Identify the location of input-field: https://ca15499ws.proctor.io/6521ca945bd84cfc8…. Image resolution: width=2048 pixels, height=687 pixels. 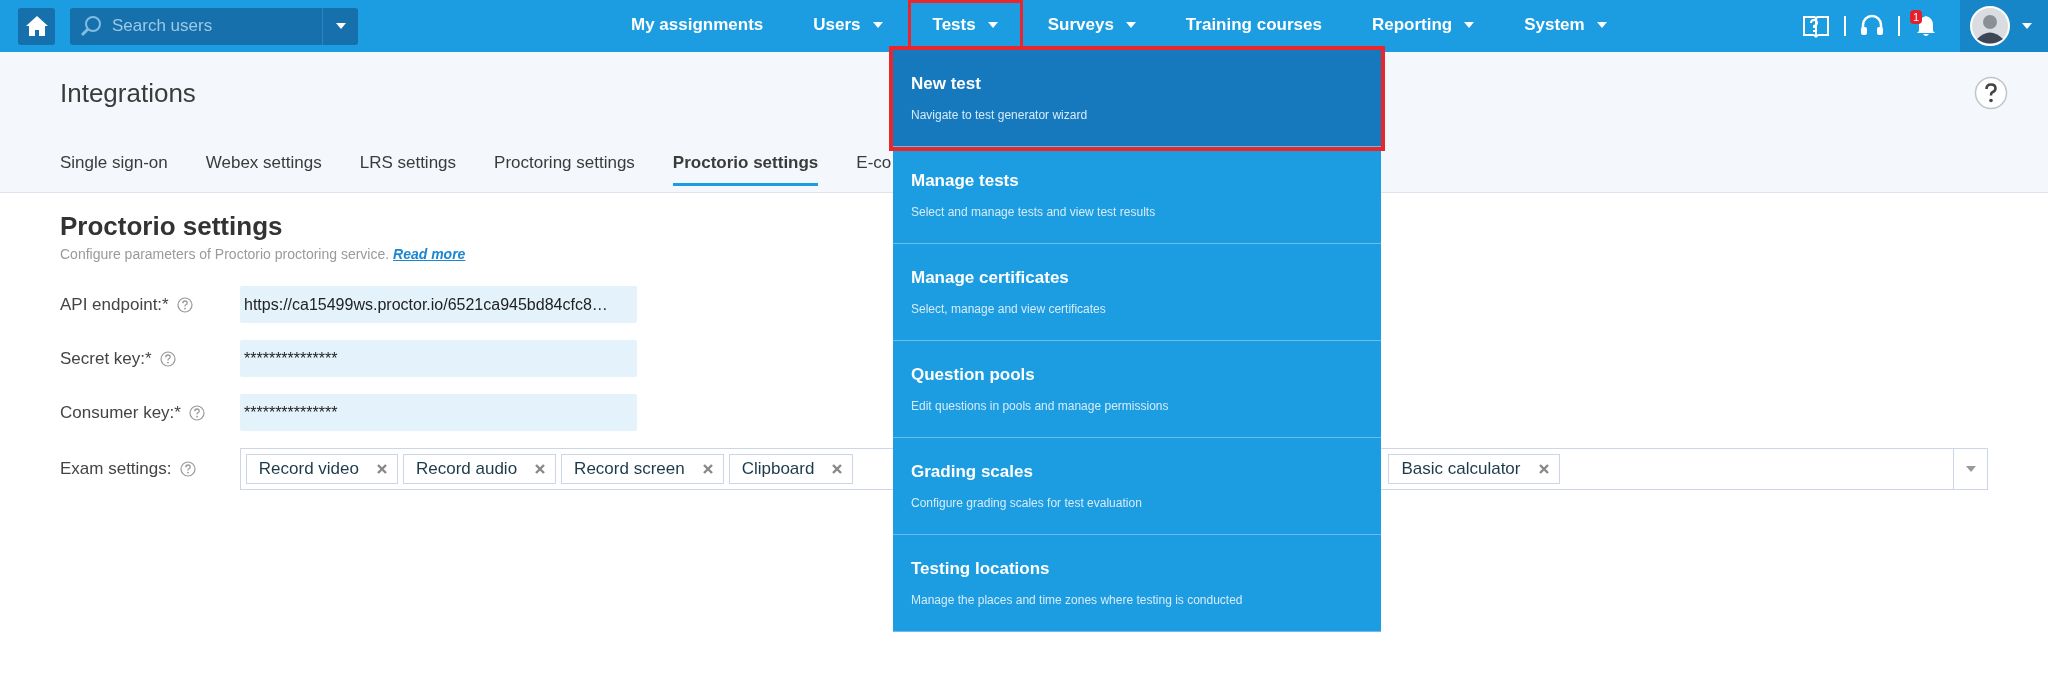
(438, 304).